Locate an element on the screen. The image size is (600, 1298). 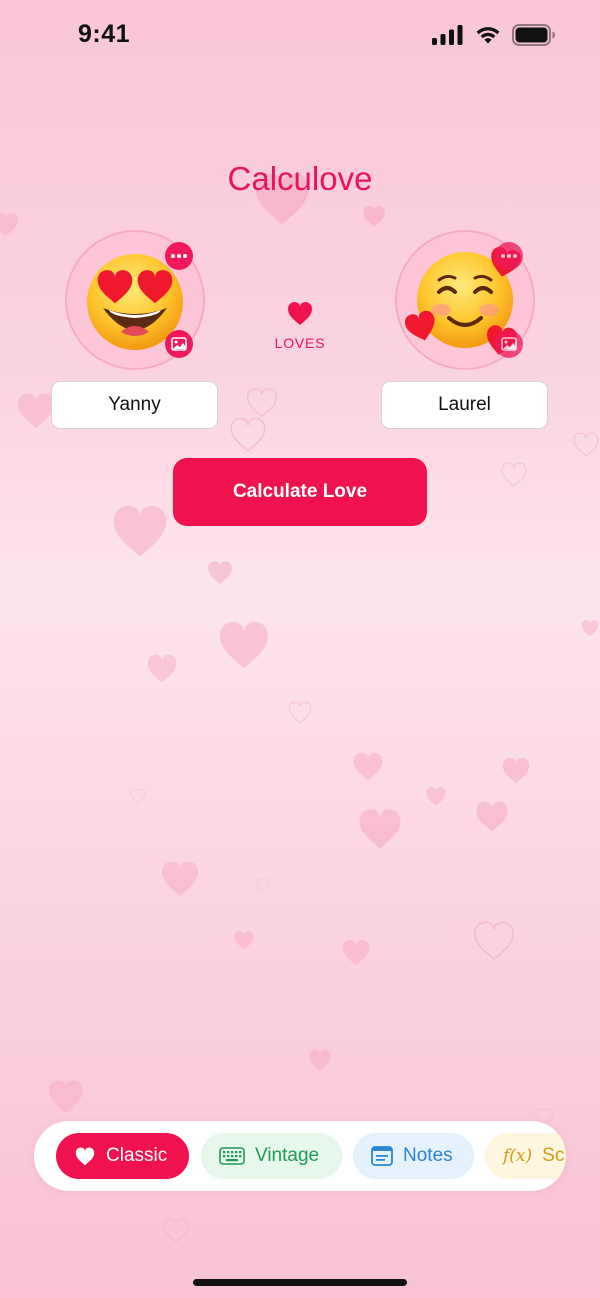
battery-icon is located at coordinates (533, 35).